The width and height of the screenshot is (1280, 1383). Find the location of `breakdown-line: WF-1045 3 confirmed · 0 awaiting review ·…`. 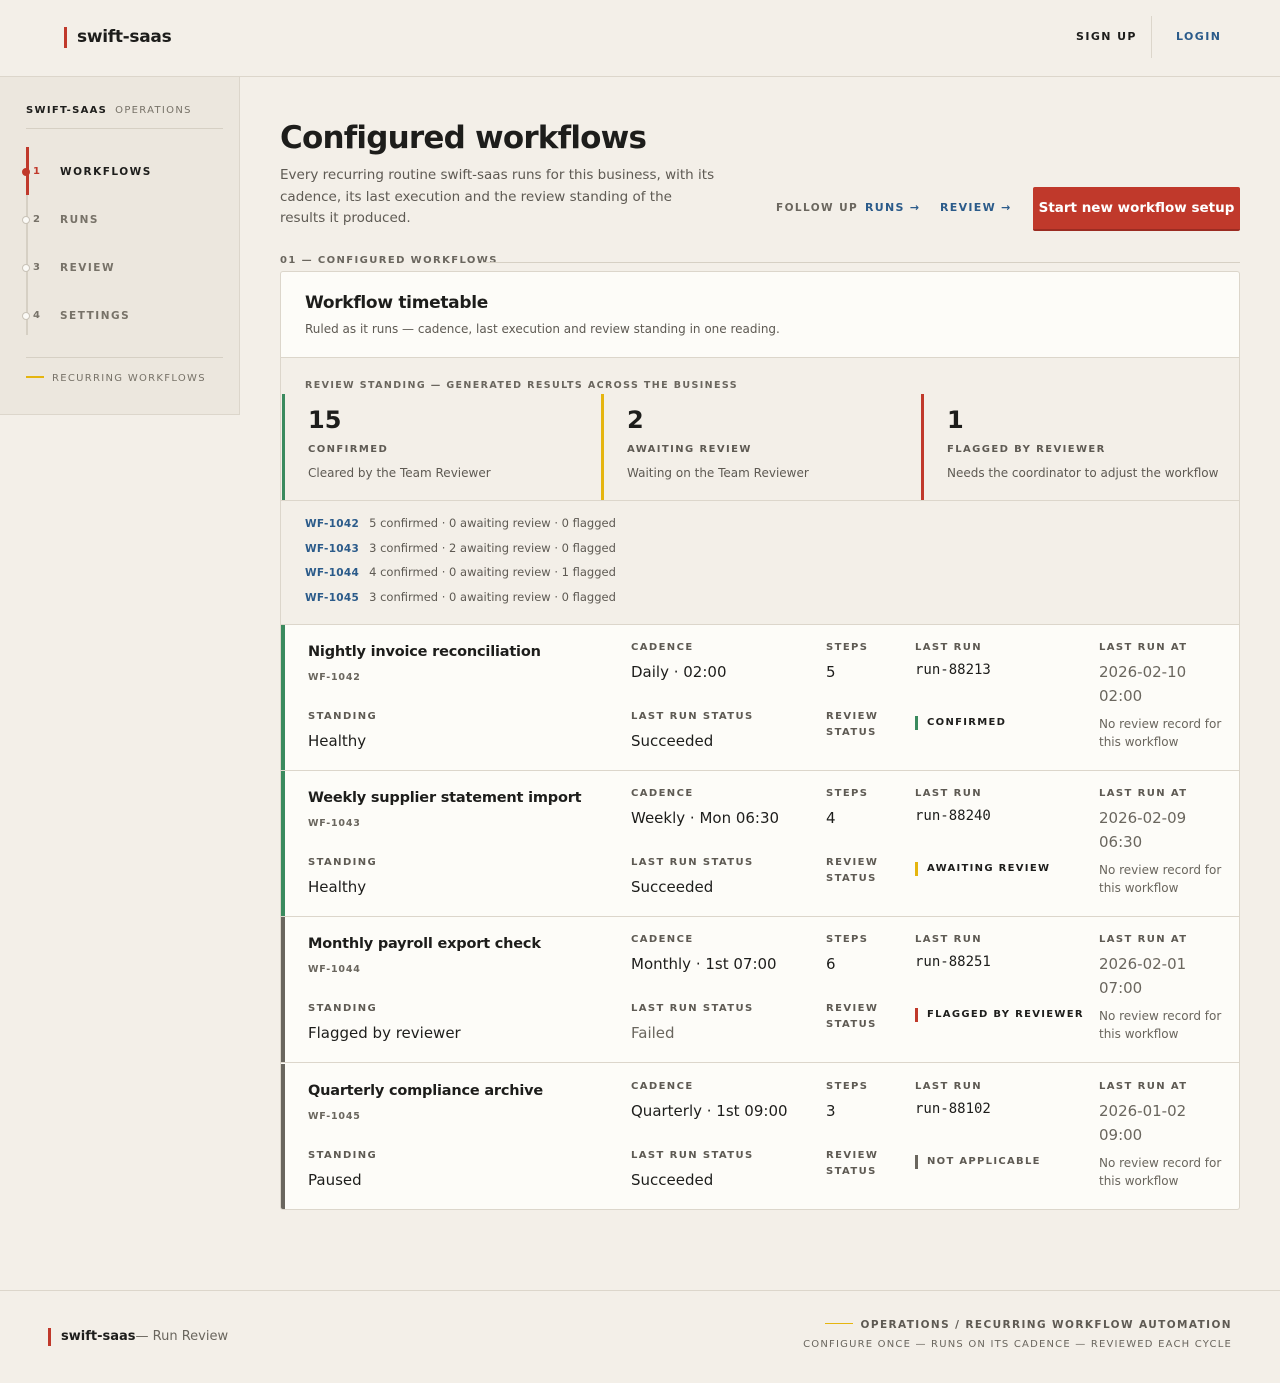

breakdown-line: WF-1045 3 confirmed · 0 awaiting review ·… is located at coordinates (460, 598).